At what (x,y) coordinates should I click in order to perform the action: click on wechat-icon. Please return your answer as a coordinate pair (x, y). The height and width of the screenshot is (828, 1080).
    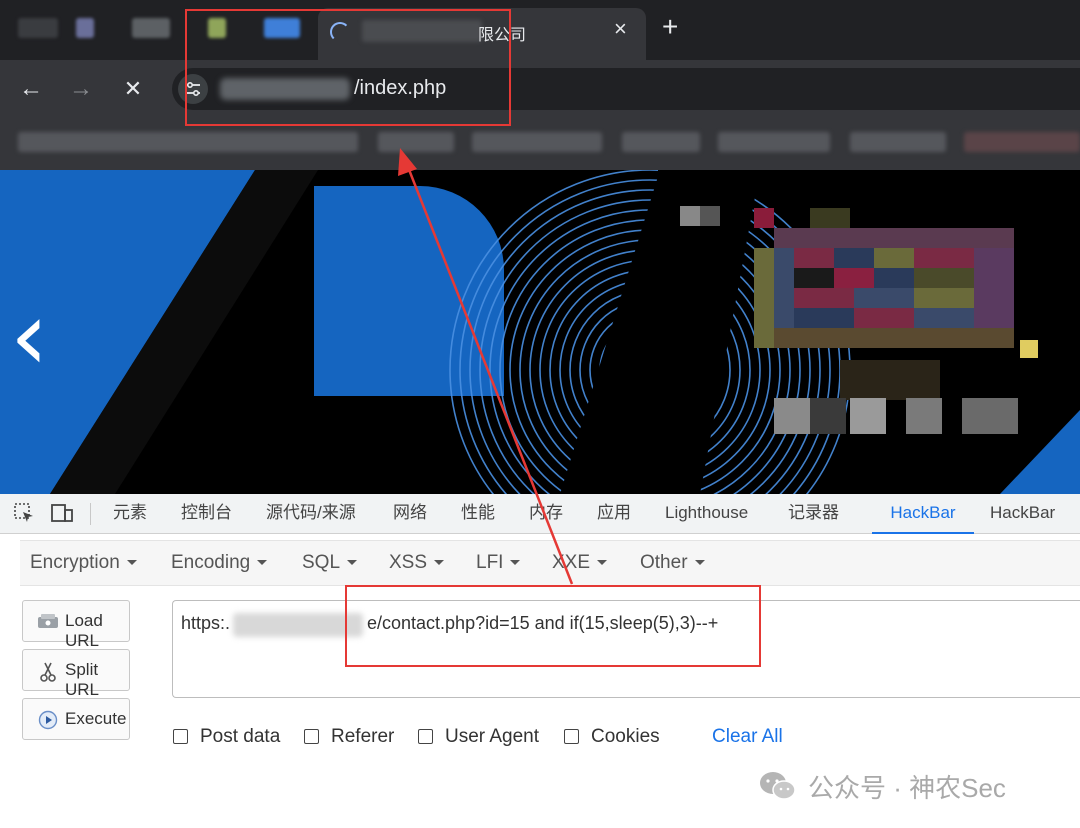
    Looking at the image, I should click on (778, 786).